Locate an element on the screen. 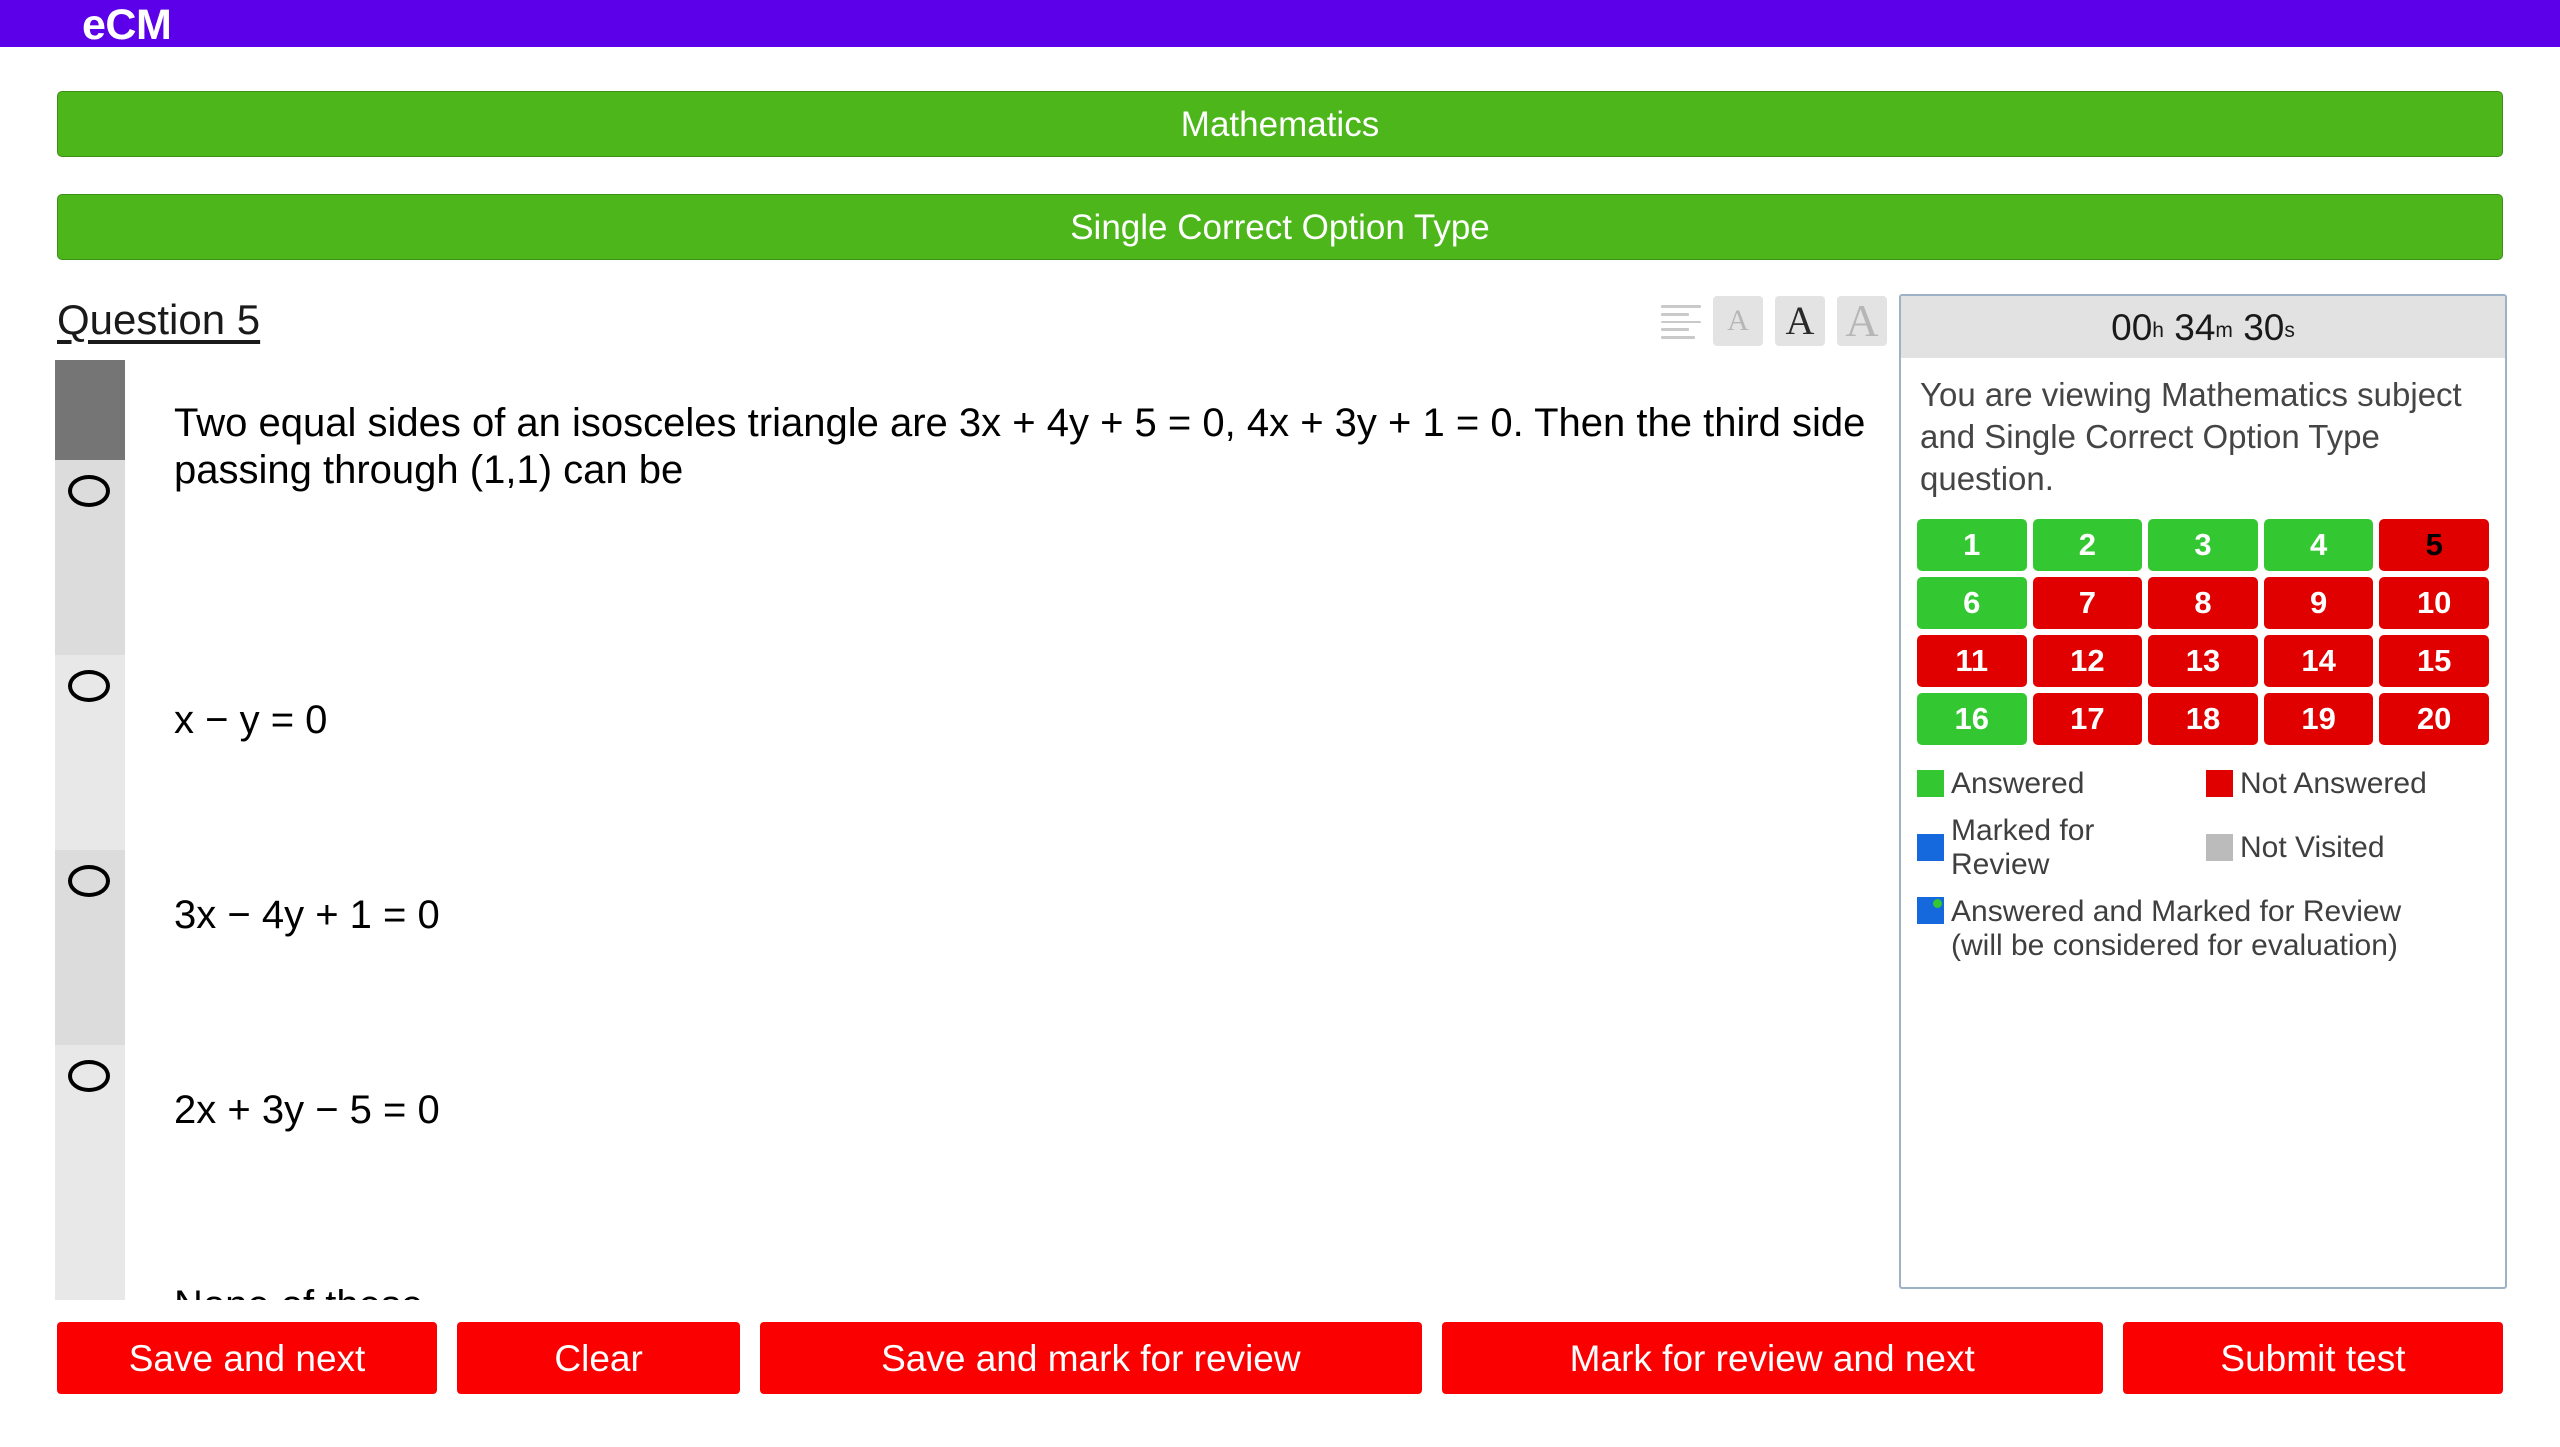 The width and height of the screenshot is (2560, 1447). palette-question-8: 8 is located at coordinates (2203, 602).